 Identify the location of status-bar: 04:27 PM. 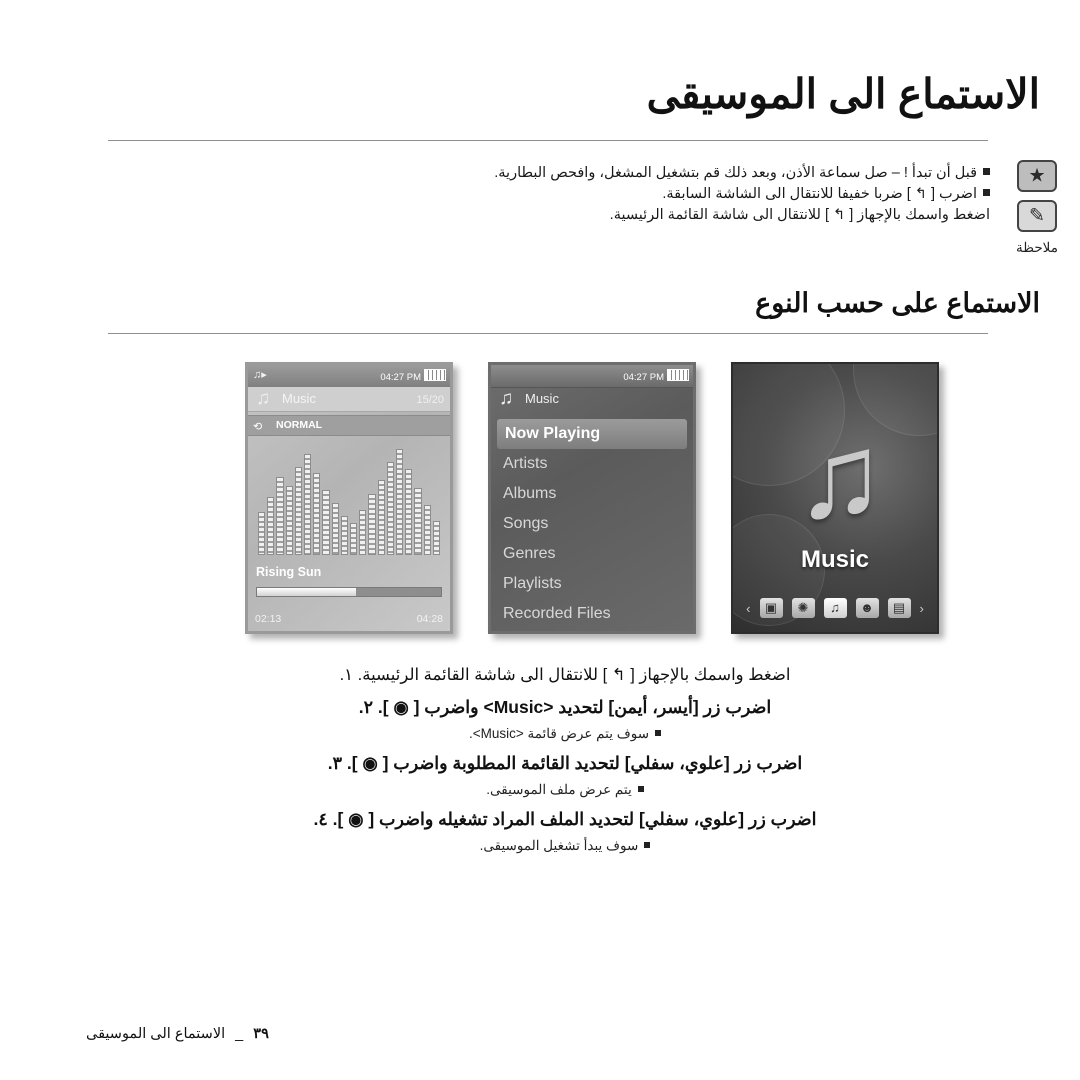
(592, 376).